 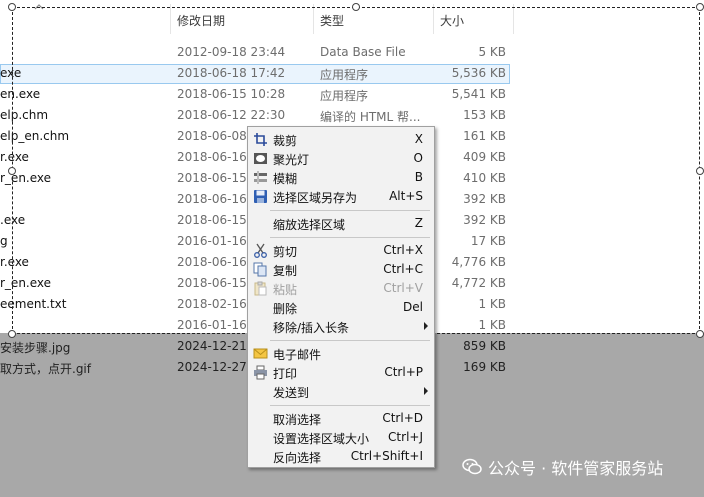 What do you see at coordinates (260, 288) in the screenshot?
I see `paste-icon` at bounding box center [260, 288].